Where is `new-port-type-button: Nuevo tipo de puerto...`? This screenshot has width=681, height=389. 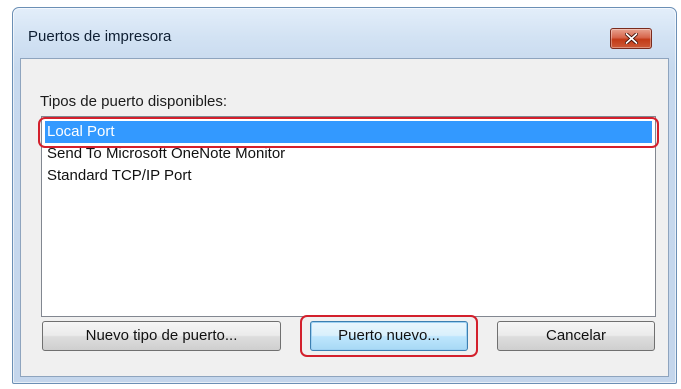 new-port-type-button: Nuevo tipo de puerto... is located at coordinates (161, 336).